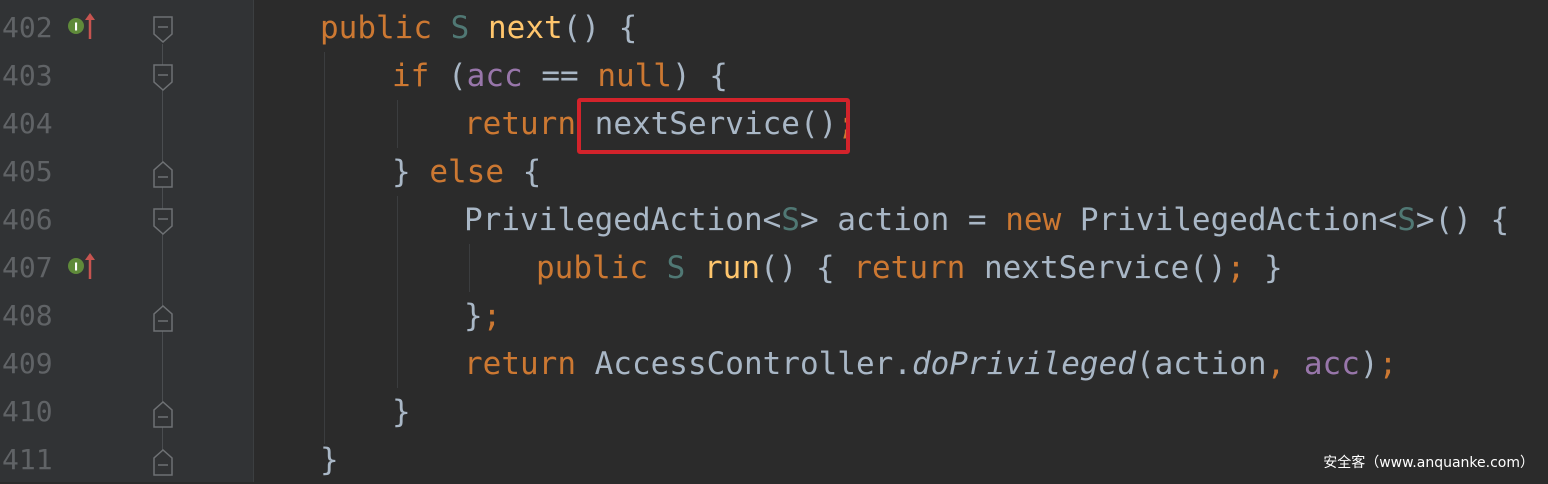 The image size is (1548, 484). Describe the element at coordinates (1033, 220) in the screenshot. I see `keyword: new` at that location.